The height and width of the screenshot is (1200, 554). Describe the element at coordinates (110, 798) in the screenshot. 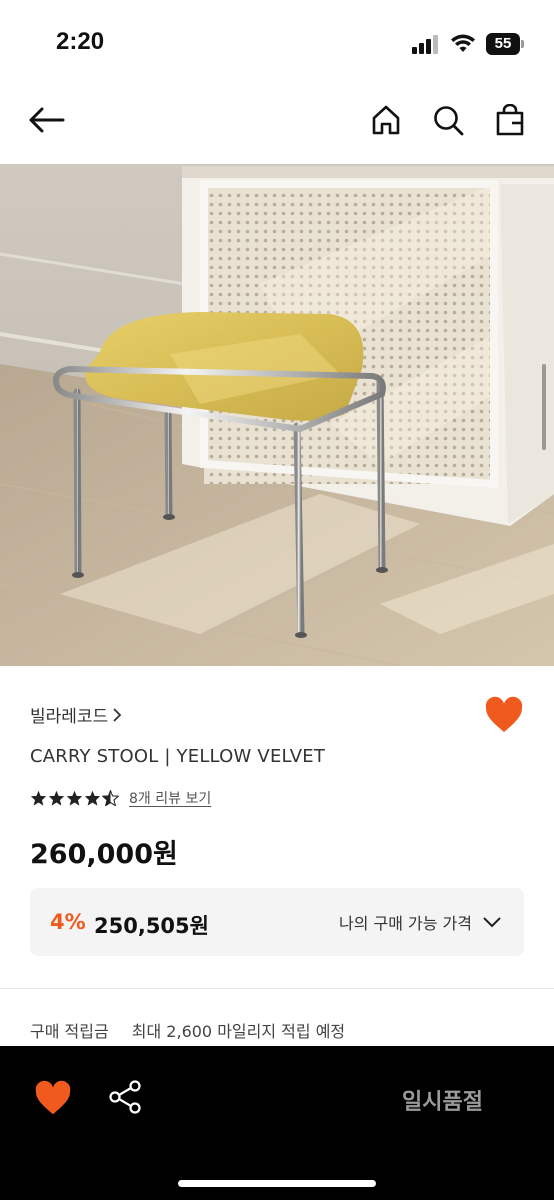

I see `half-star-icon` at that location.